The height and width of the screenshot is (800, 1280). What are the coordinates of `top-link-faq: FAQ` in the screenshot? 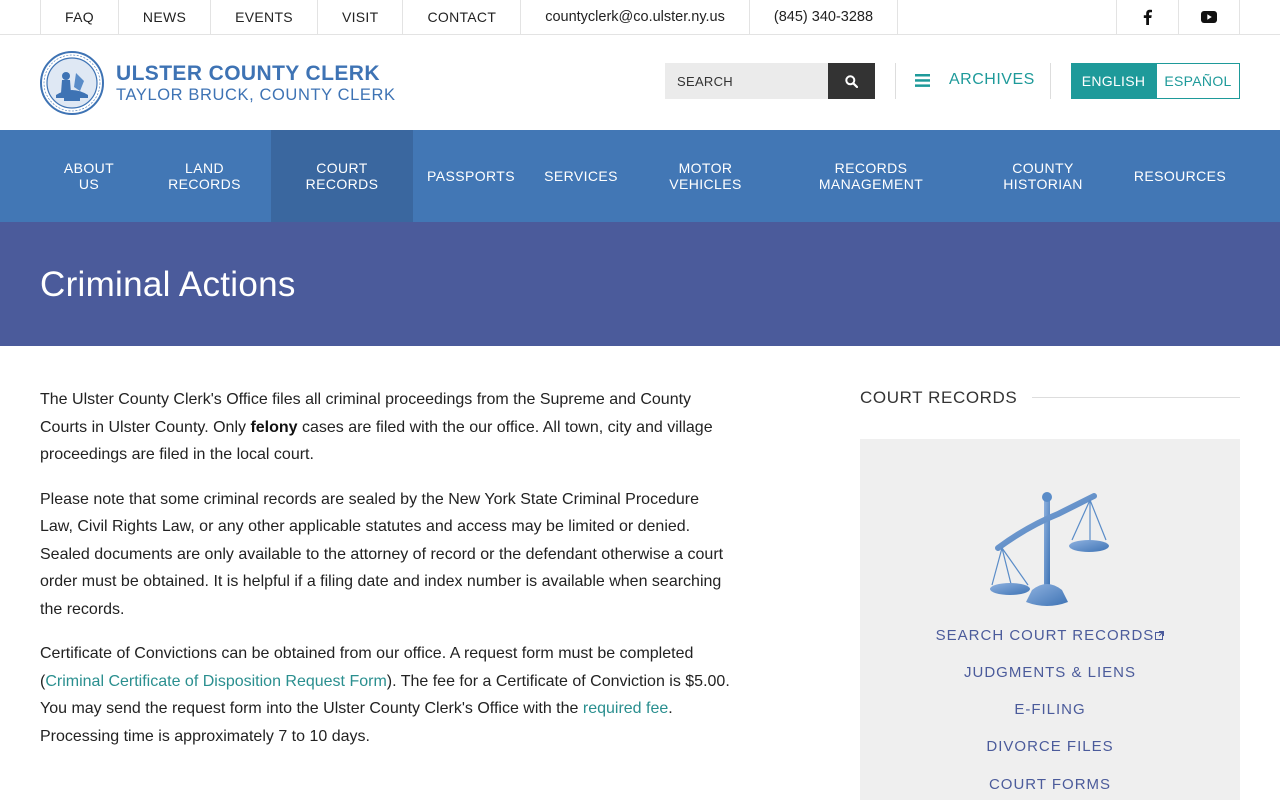 It's located at (79, 17).